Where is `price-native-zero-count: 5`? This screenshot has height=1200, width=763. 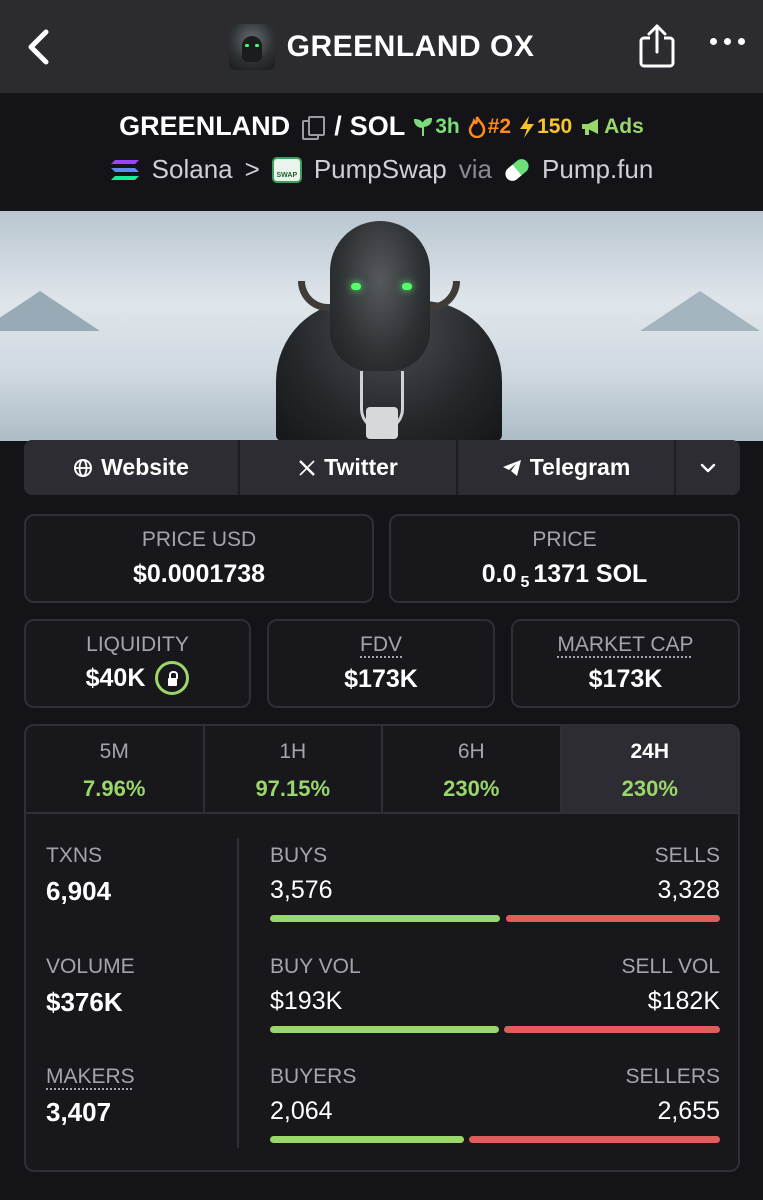 price-native-zero-count: 5 is located at coordinates (525, 582).